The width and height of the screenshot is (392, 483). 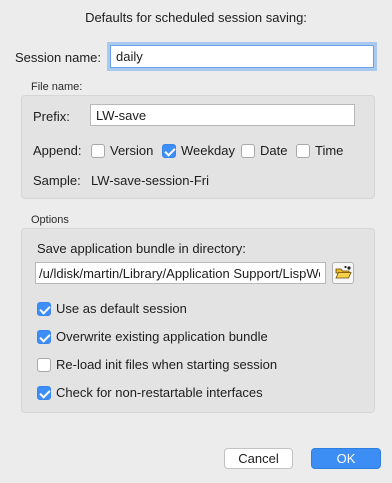 I want to click on sample-value: LW-save-session-Fri, so click(x=150, y=180).